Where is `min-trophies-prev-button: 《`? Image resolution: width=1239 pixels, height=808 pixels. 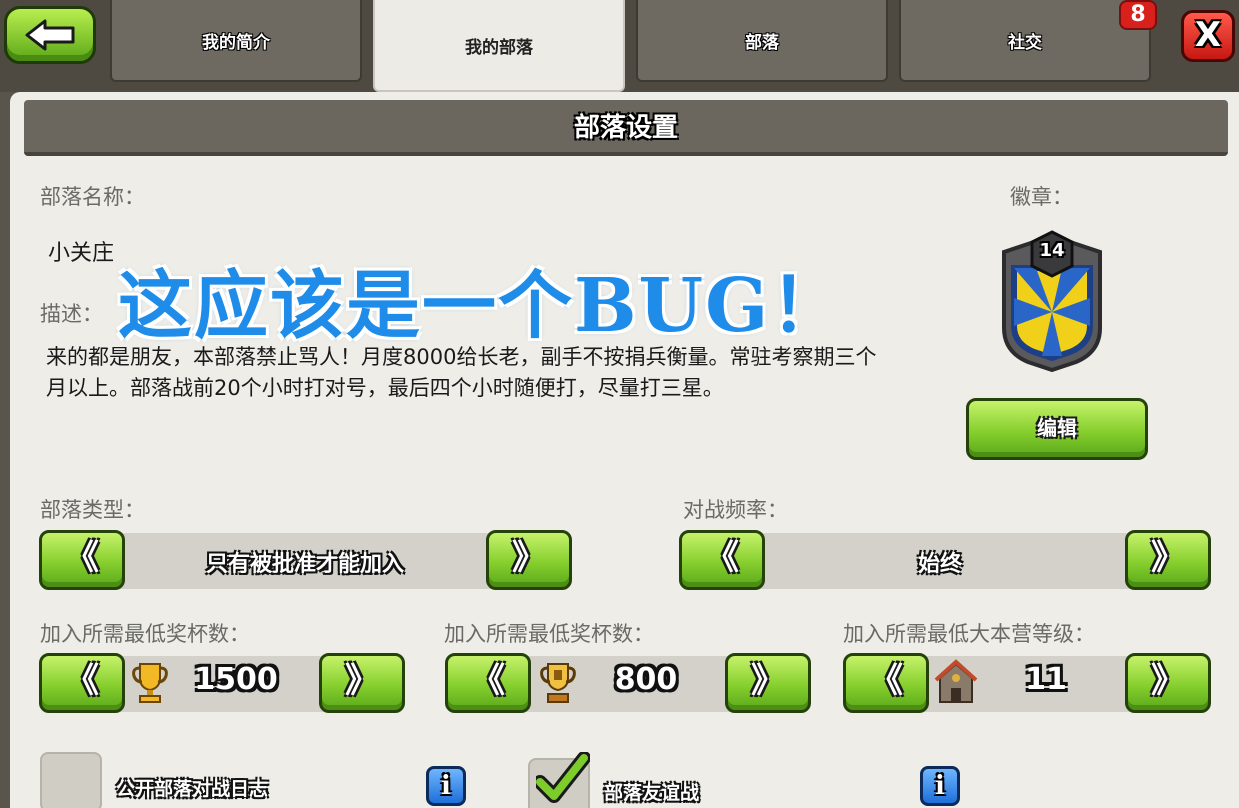
min-trophies-prev-button: 《 is located at coordinates (82, 683).